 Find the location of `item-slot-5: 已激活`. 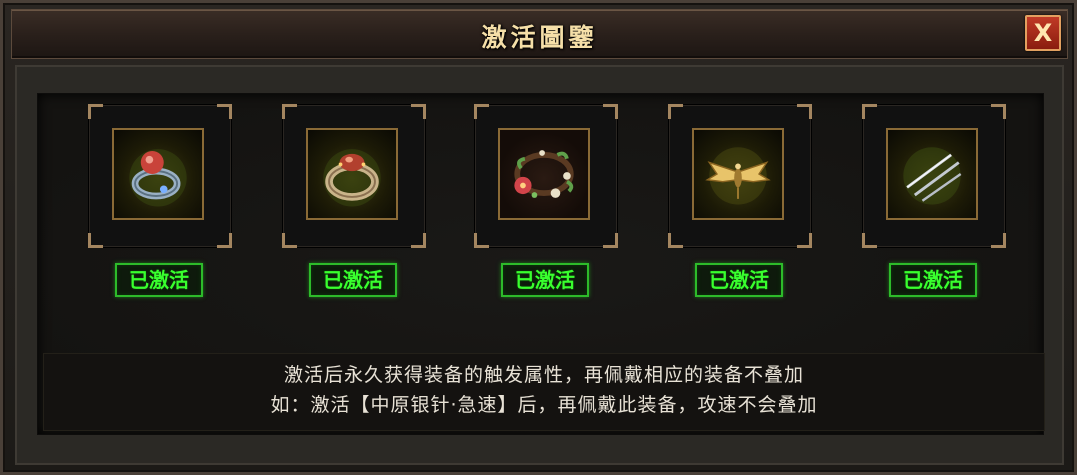

item-slot-5: 已激活 is located at coordinates (934, 200).